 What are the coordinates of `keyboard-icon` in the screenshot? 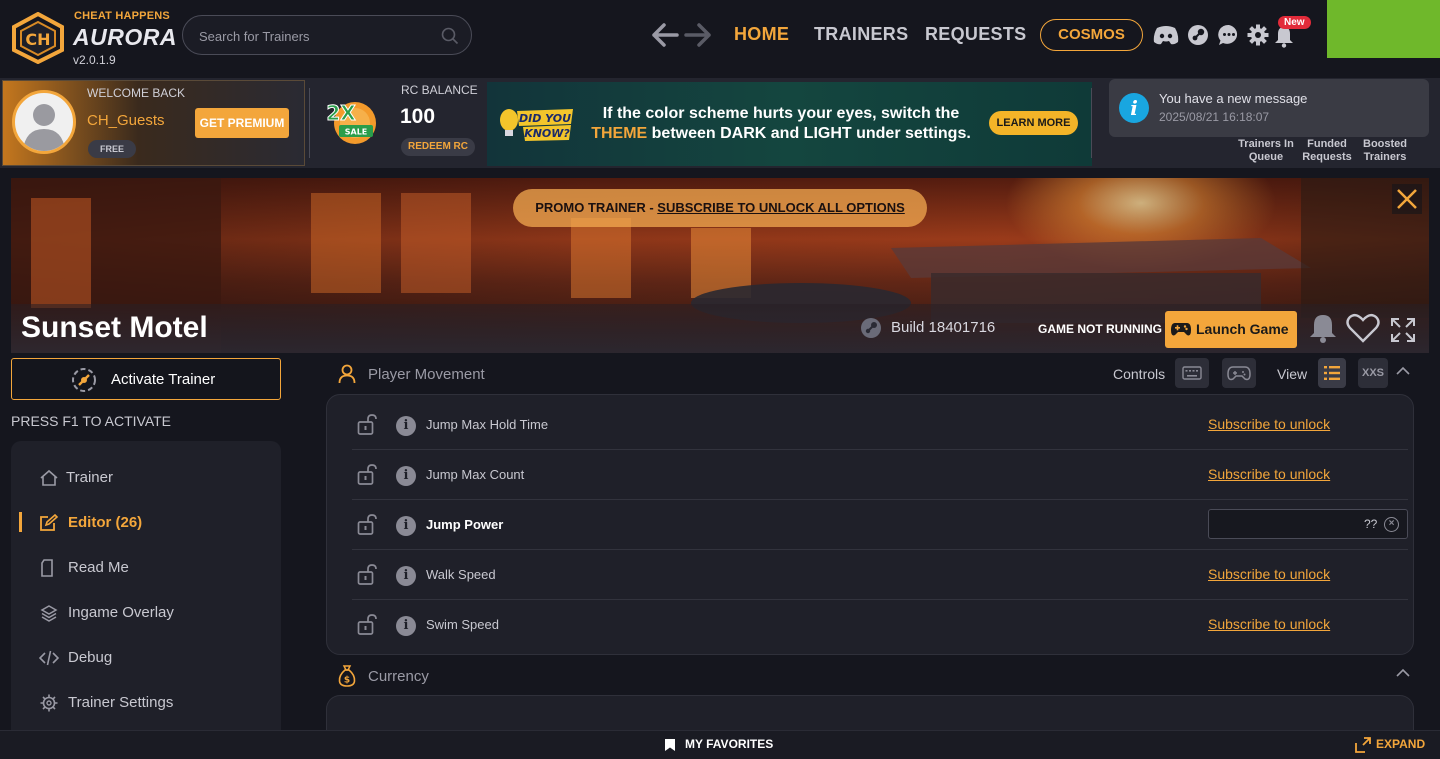 It's located at (1192, 373).